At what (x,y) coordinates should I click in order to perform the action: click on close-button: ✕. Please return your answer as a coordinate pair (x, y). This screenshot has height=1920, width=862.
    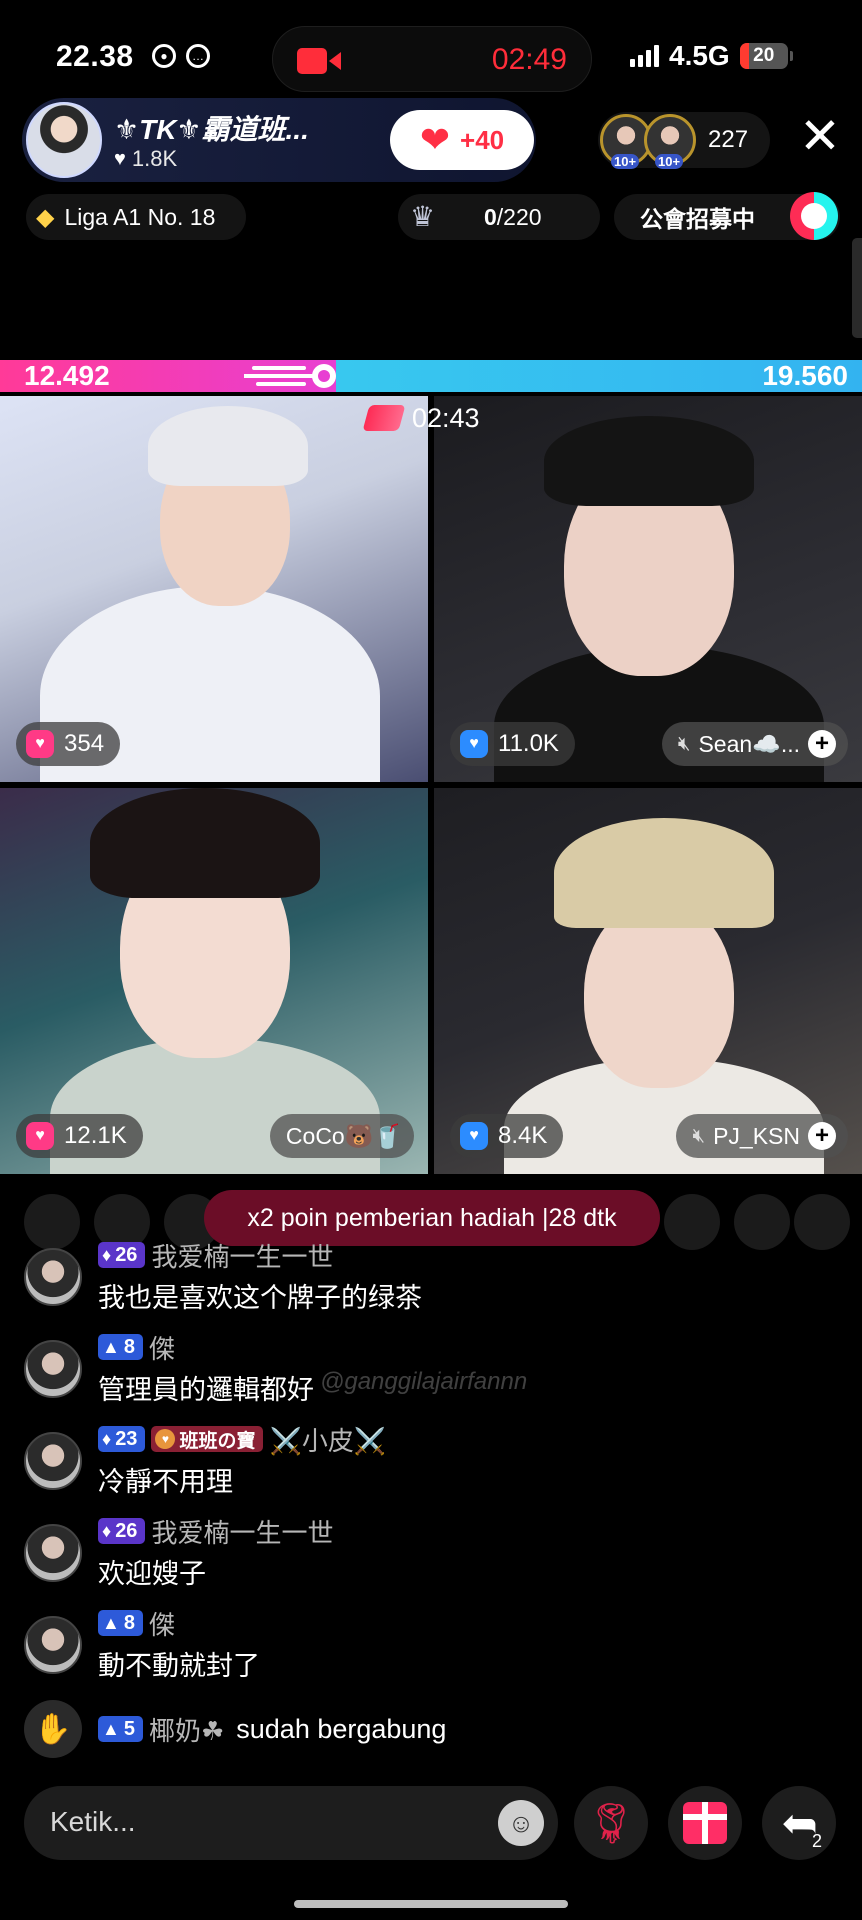
    Looking at the image, I should click on (820, 136).